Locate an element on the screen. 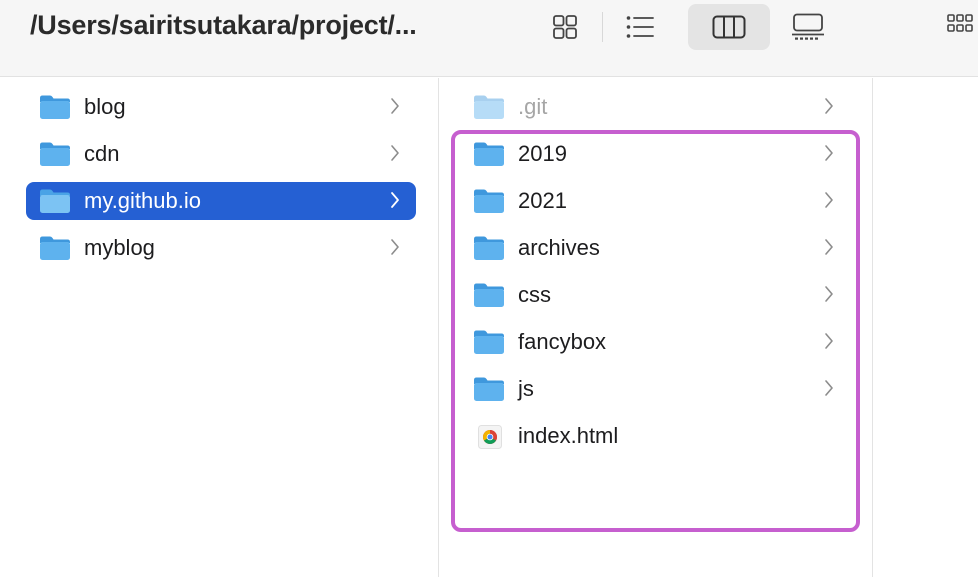  item-label: archives is located at coordinates (559, 247).